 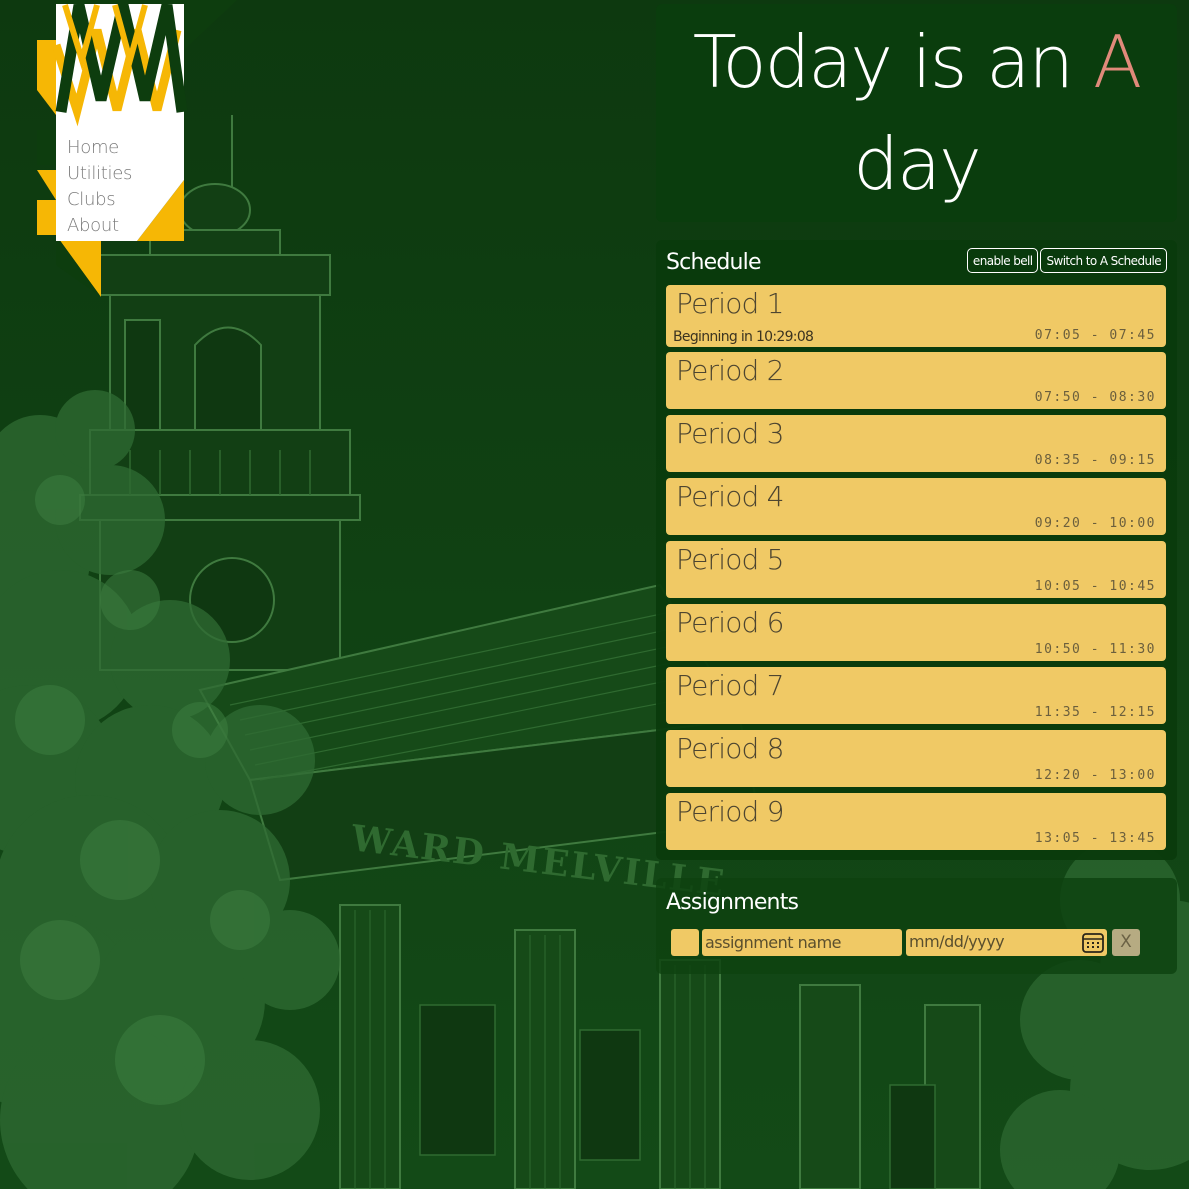 I want to click on schedule-title: Schedule, so click(x=714, y=262).